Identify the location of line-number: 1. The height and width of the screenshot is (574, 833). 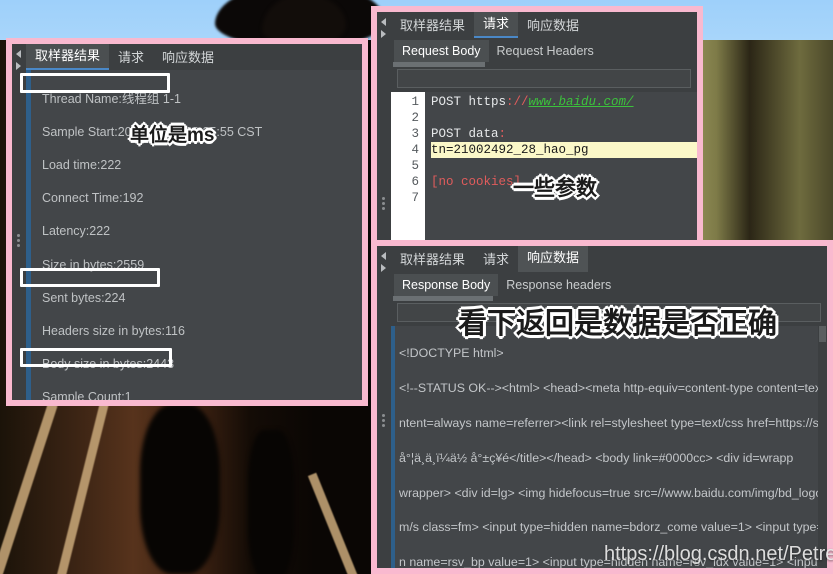
(415, 102).